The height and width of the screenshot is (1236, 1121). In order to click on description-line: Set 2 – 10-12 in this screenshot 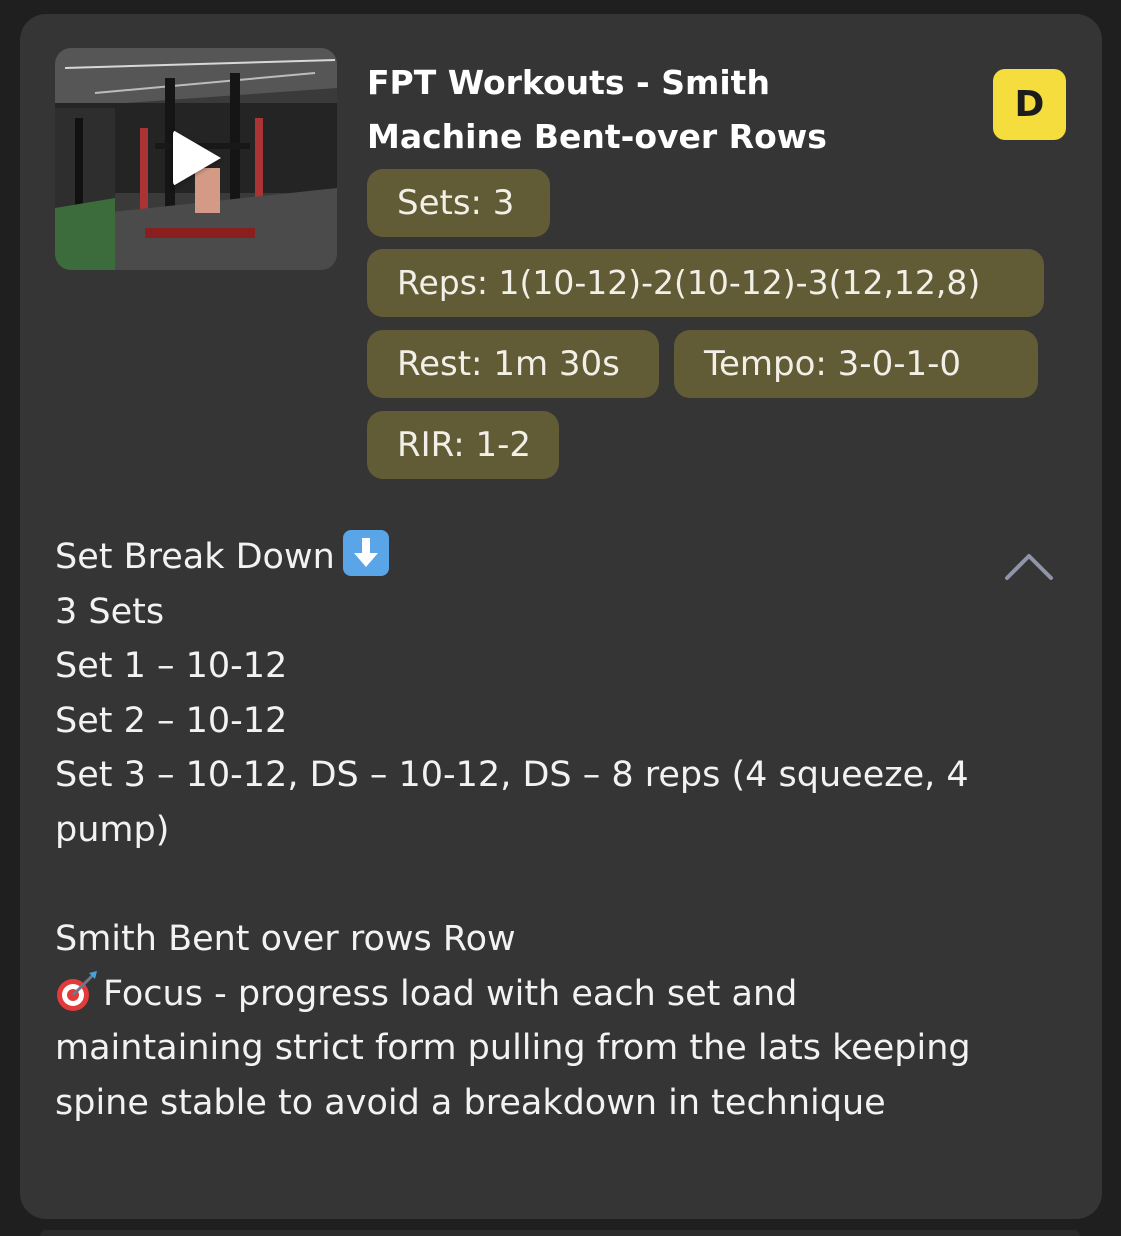, I will do `click(171, 720)`.